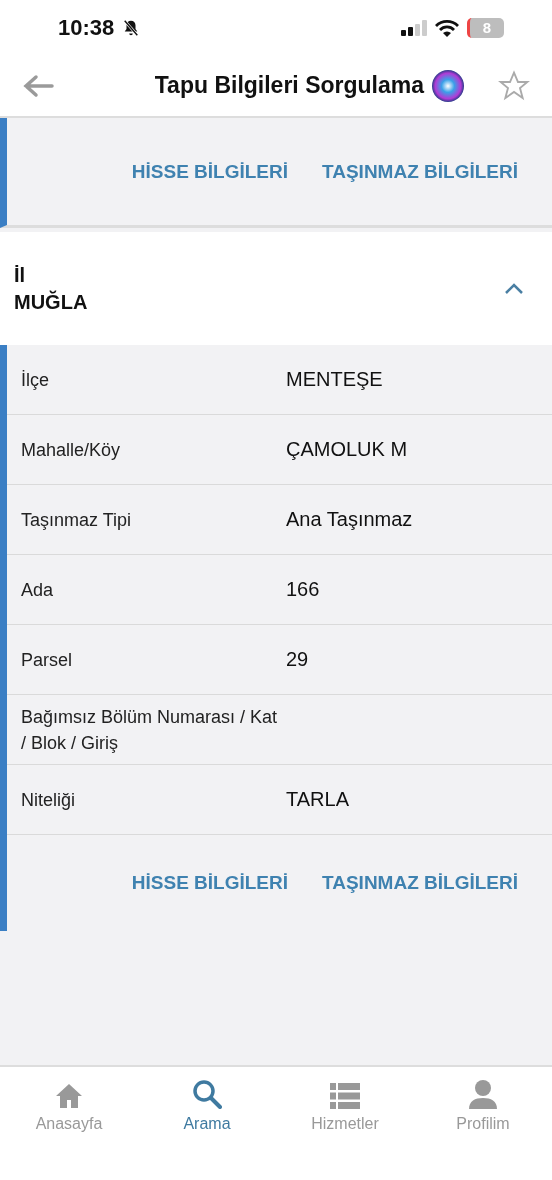 This screenshot has width=552, height=1180. I want to click on field-value: 166, so click(303, 589).